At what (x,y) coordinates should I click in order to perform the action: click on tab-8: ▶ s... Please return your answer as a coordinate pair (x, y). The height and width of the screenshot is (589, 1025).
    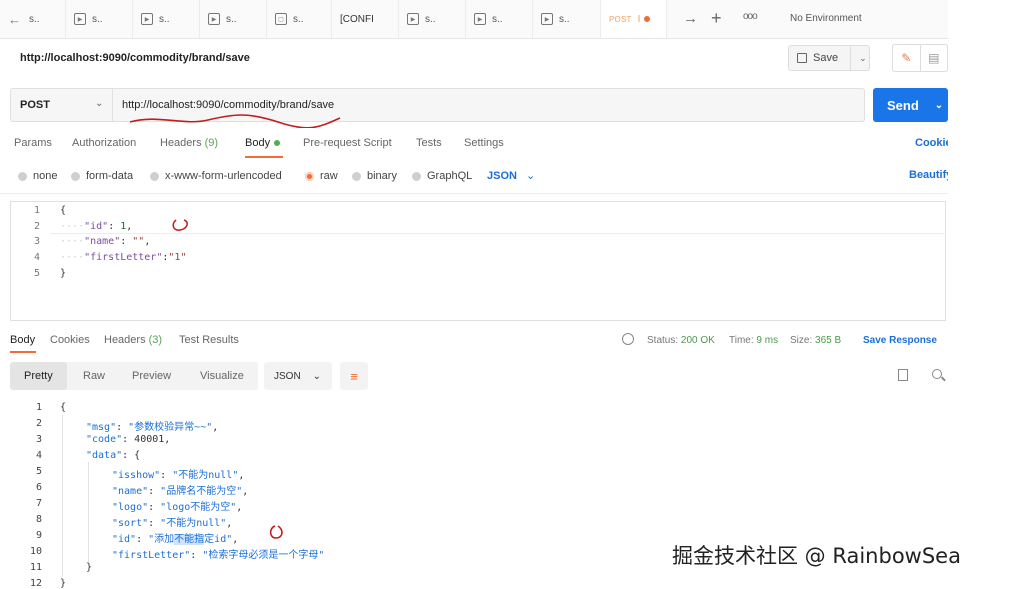
    Looking at the image, I should click on (499, 19).